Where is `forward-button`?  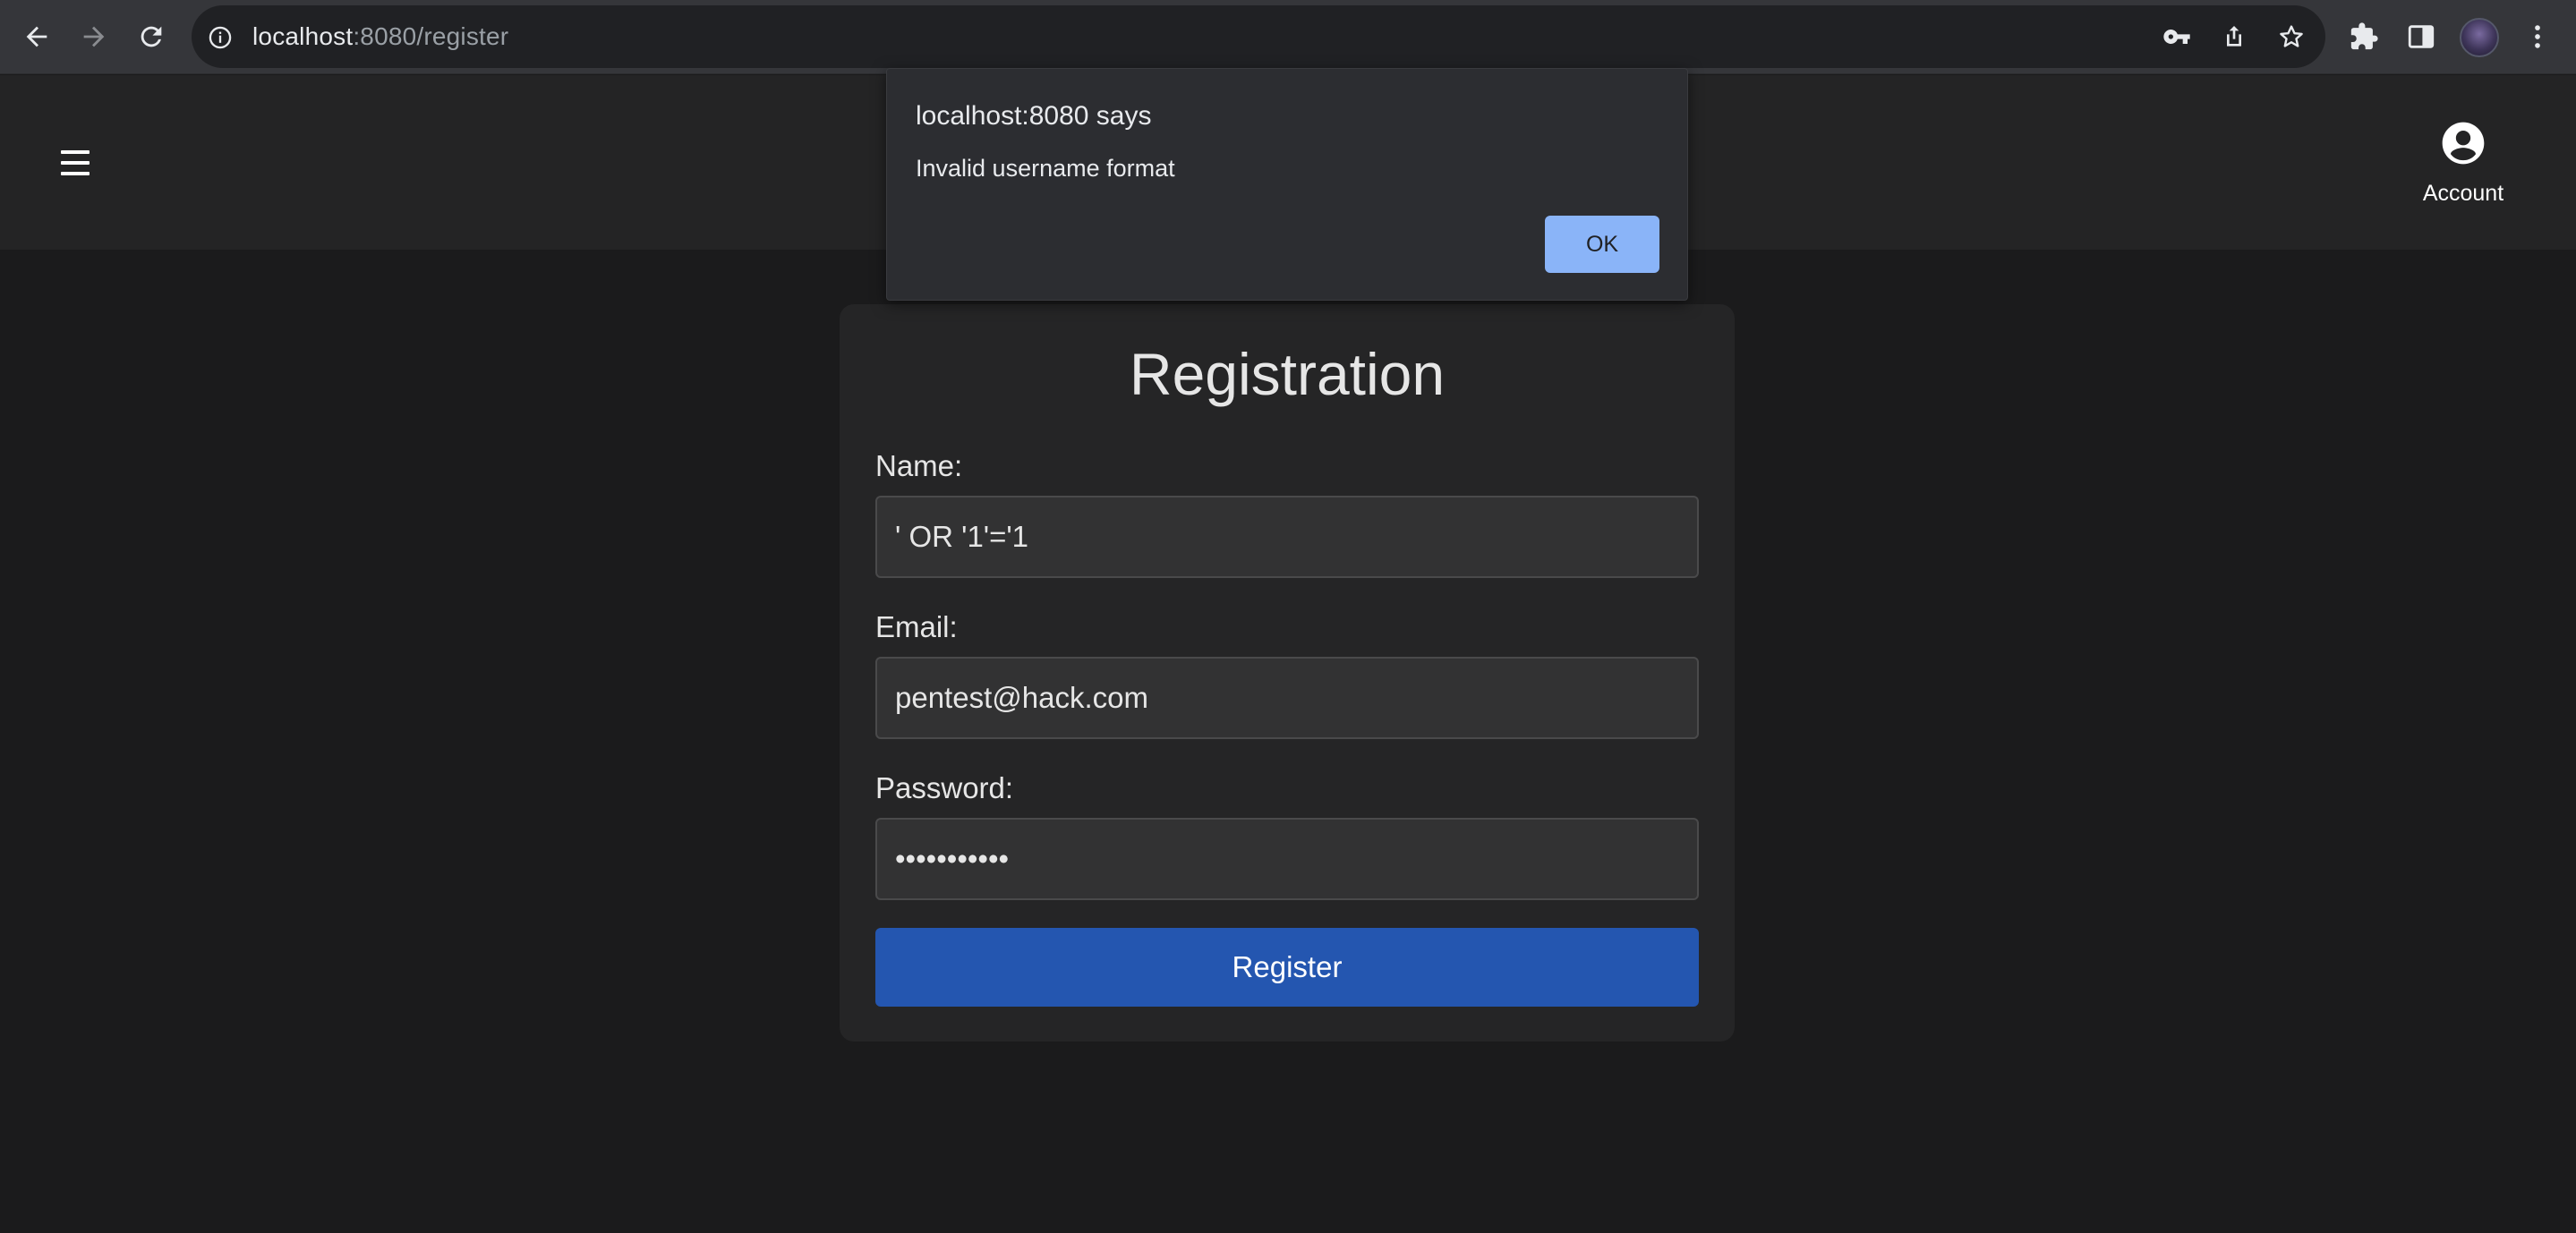 forward-button is located at coordinates (94, 36).